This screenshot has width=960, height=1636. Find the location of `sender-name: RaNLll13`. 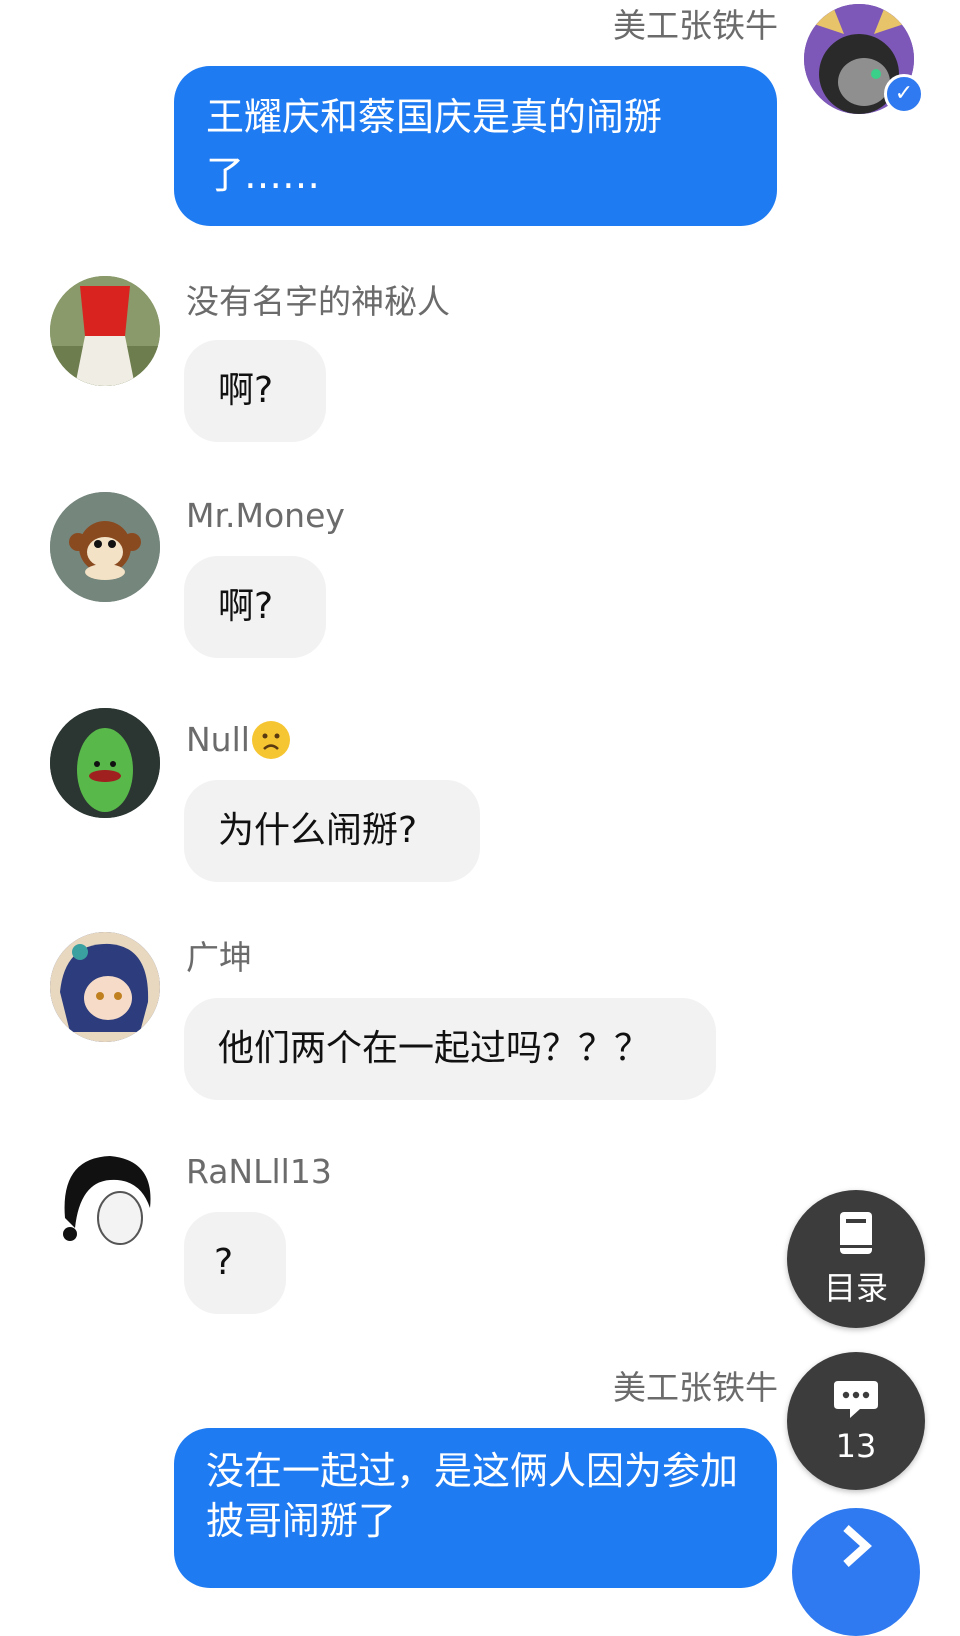

sender-name: RaNLll13 is located at coordinates (259, 1171).